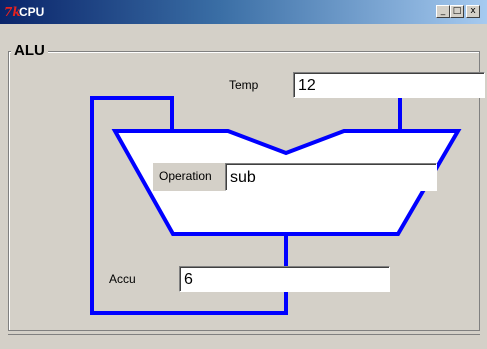 Image resolution: width=487 pixels, height=349 pixels. I want to click on temp-label: Temp, so click(258, 85).